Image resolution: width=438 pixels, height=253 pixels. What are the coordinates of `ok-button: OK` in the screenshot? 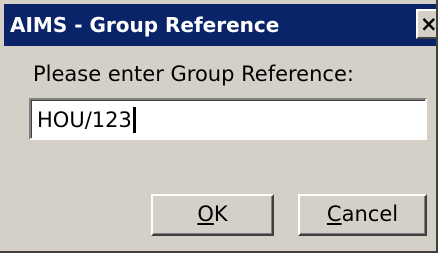 It's located at (212, 215).